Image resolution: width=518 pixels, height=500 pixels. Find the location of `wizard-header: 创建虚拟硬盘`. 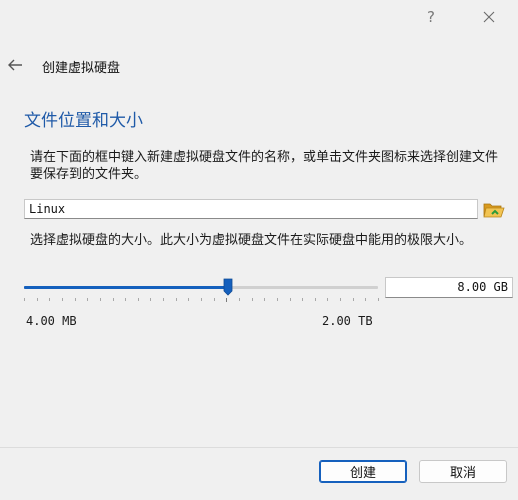

wizard-header: 创建虚拟硬盘 is located at coordinates (259, 65).